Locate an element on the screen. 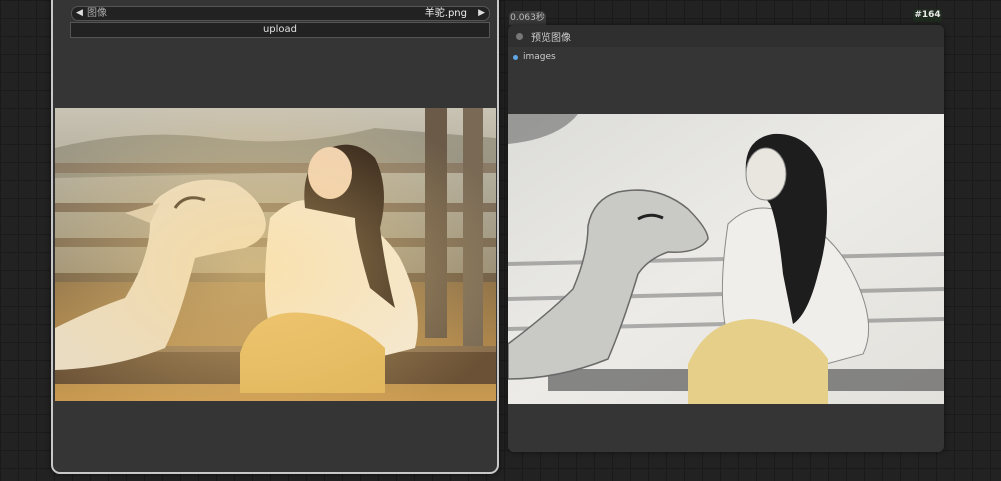 This screenshot has width=1001, height=481. preview-node-titlebar: 预览图像 is located at coordinates (726, 36).